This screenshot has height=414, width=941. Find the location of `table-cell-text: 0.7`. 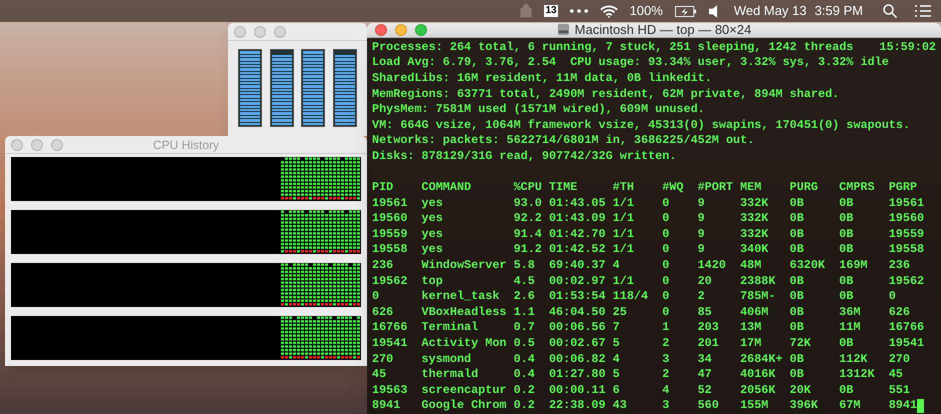

table-cell-text: 0.7 is located at coordinates (525, 328).